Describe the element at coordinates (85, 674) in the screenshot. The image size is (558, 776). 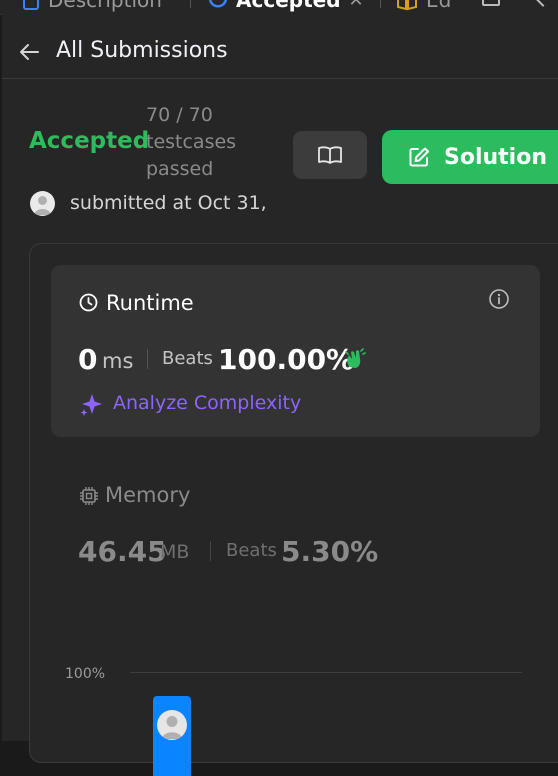
I see `chart-axis-label: 100%` at that location.